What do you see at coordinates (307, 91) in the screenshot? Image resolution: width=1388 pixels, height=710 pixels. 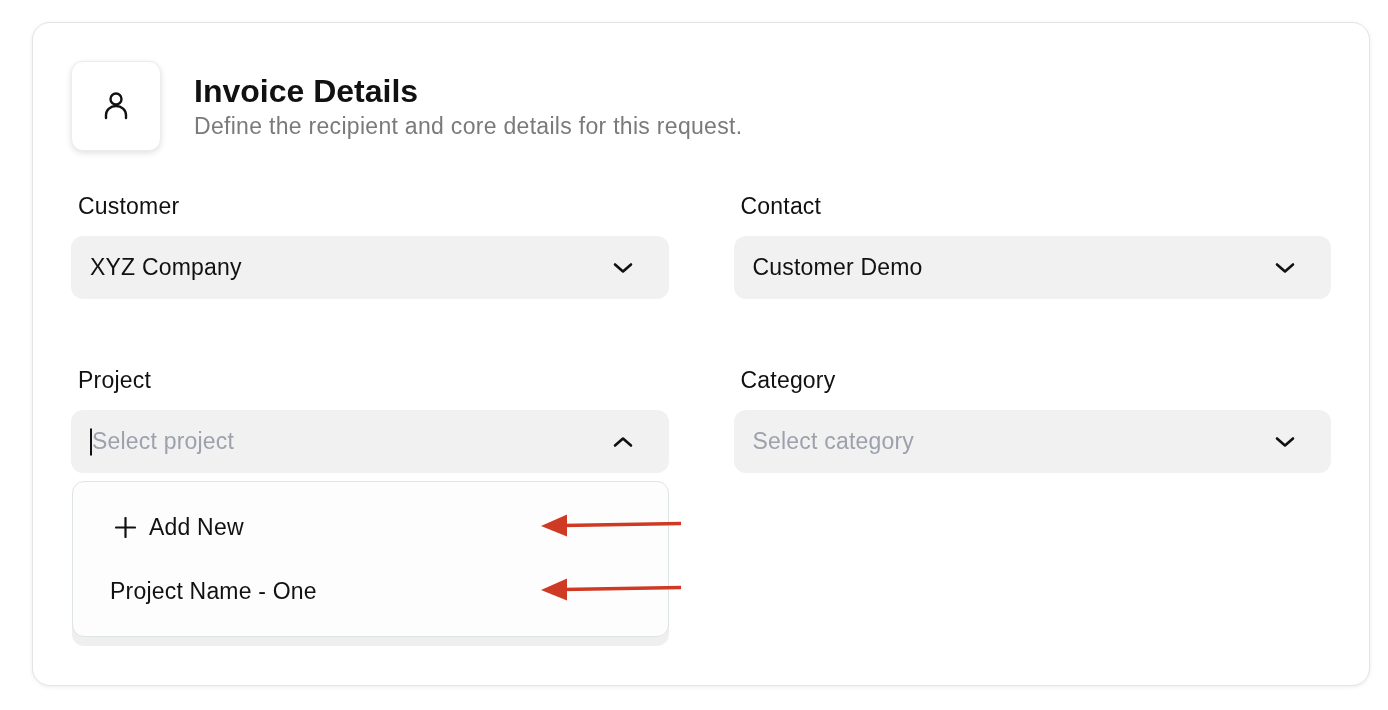 I see `section-title: Invoice Details` at bounding box center [307, 91].